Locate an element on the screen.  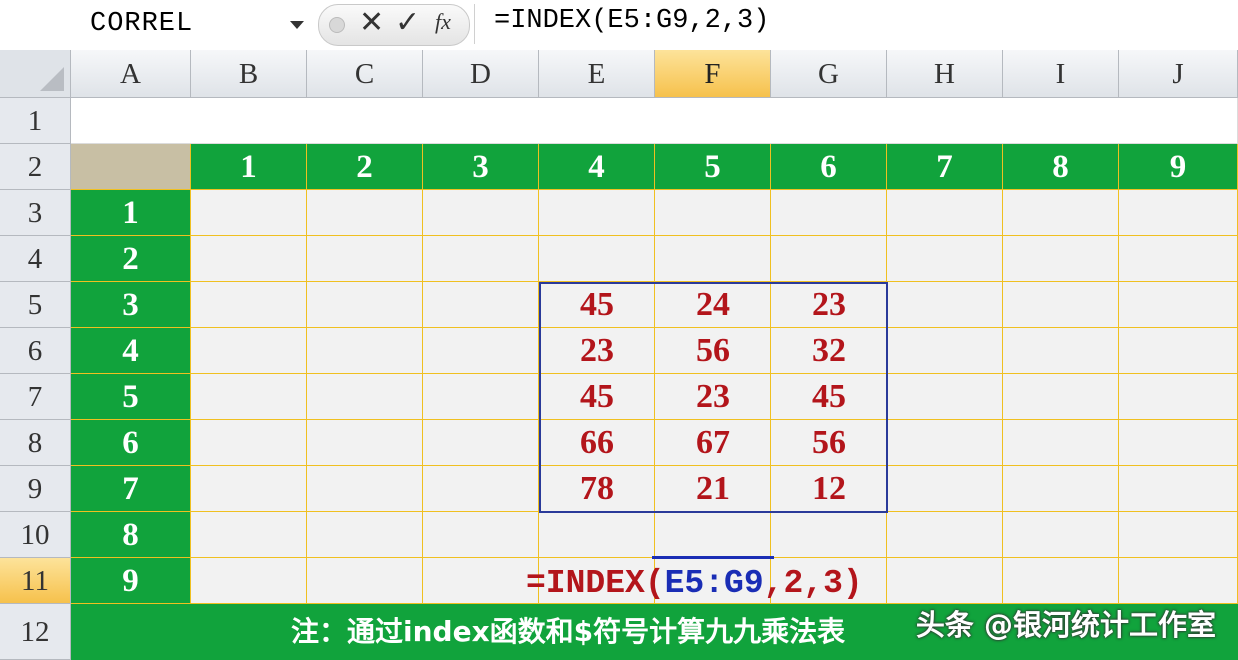
column-header-d: D is located at coordinates (481, 74).